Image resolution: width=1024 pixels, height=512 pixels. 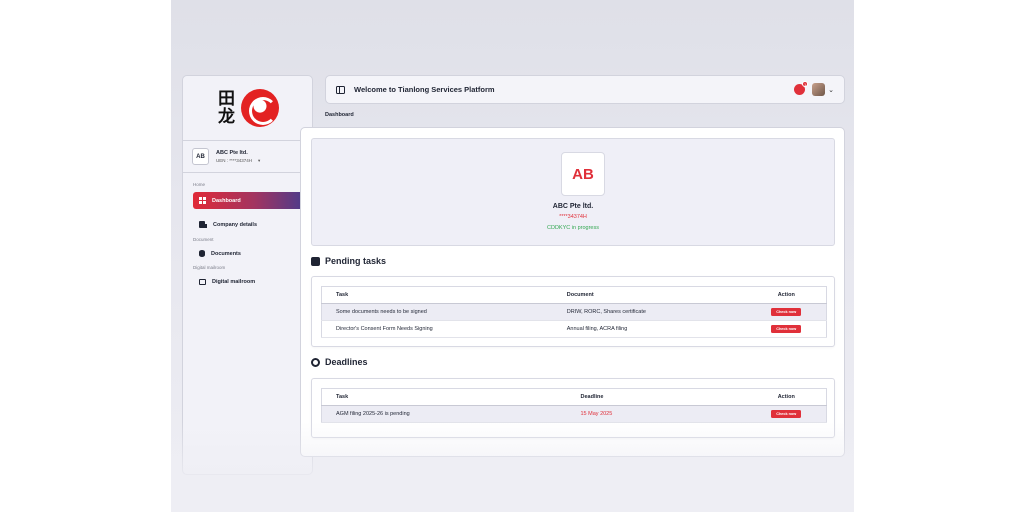 What do you see at coordinates (339, 115) in the screenshot?
I see `breadcrumb: Dashboard` at bounding box center [339, 115].